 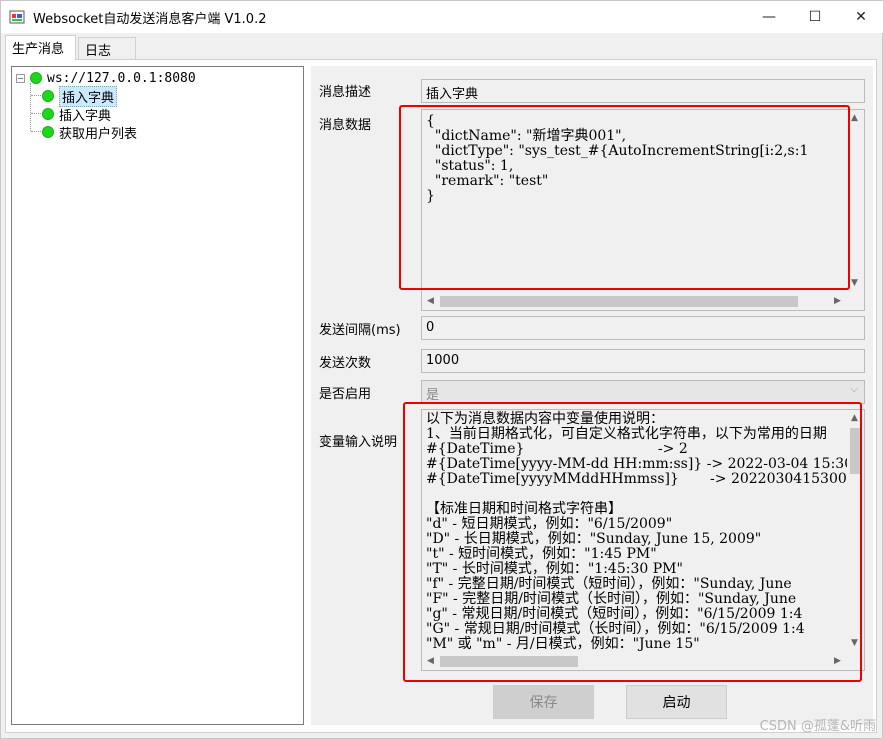 What do you see at coordinates (433, 395) in the screenshot?
I see `enabled-value: 是` at bounding box center [433, 395].